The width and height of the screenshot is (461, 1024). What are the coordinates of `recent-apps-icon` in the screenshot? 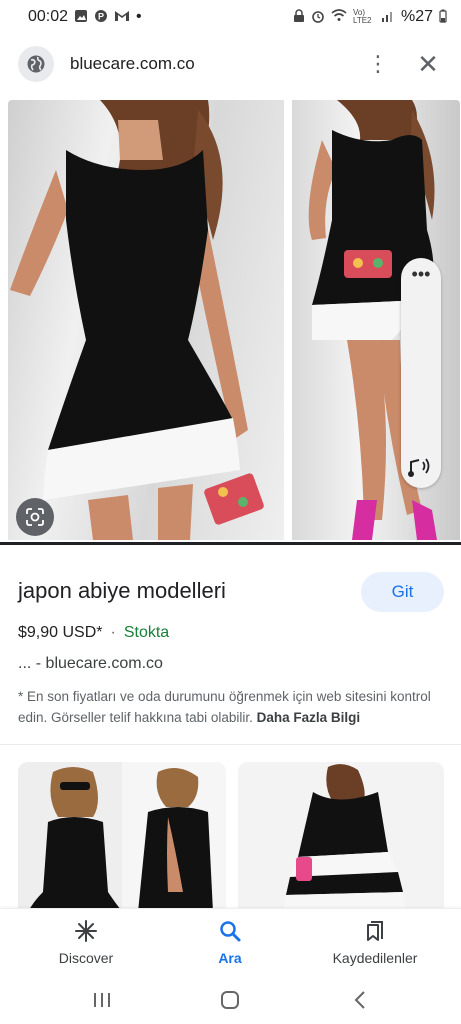 It's located at (102, 1000).